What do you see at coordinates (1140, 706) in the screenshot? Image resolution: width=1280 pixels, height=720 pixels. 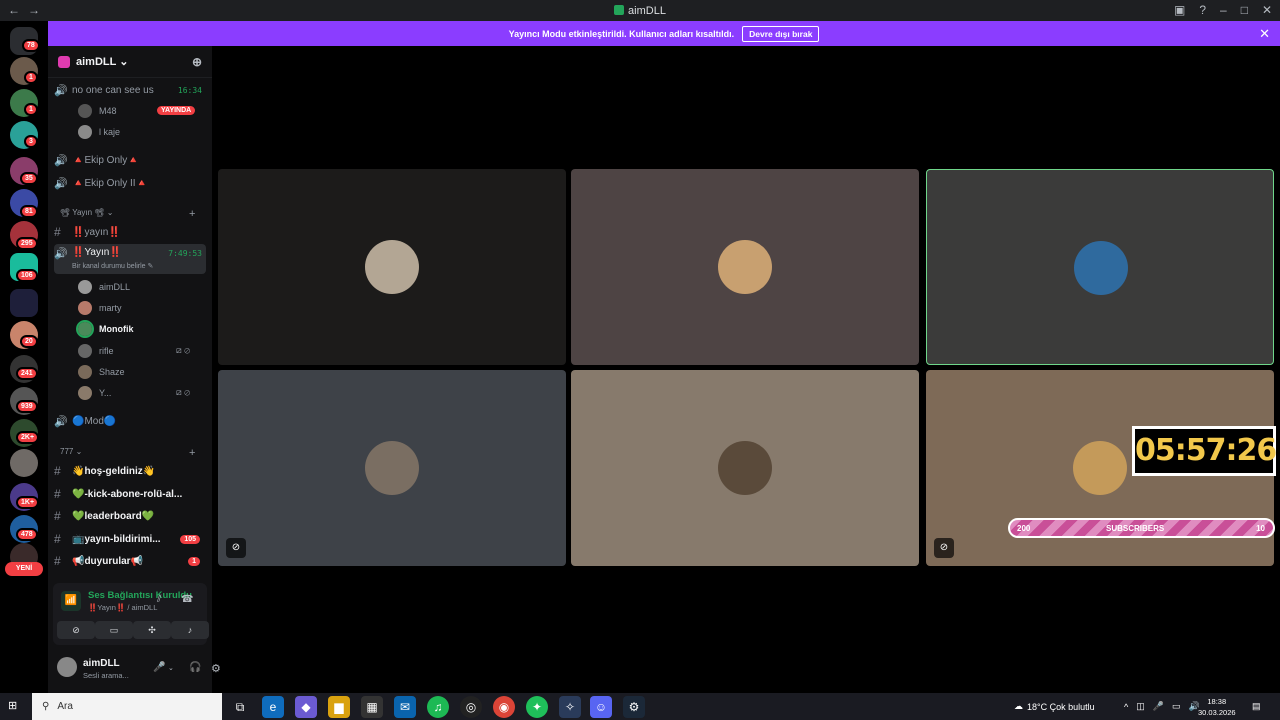 I see `camera-icon: ◫` at bounding box center [1140, 706].